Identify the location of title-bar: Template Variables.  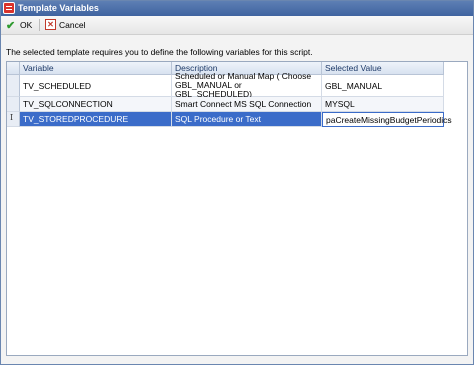
(237, 8).